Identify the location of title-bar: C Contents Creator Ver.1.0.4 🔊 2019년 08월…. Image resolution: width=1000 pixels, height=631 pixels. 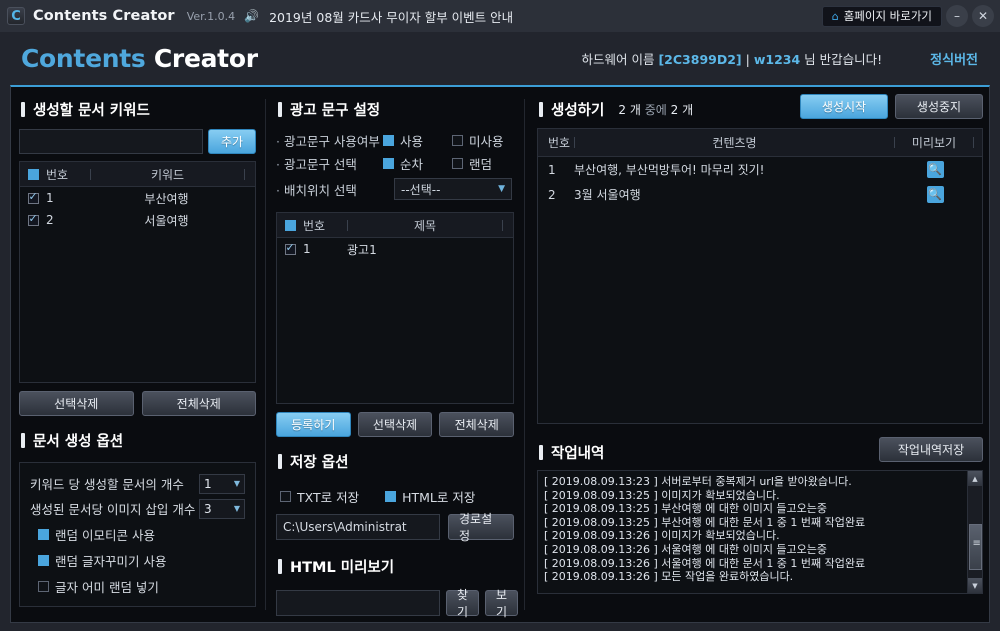
(500, 16).